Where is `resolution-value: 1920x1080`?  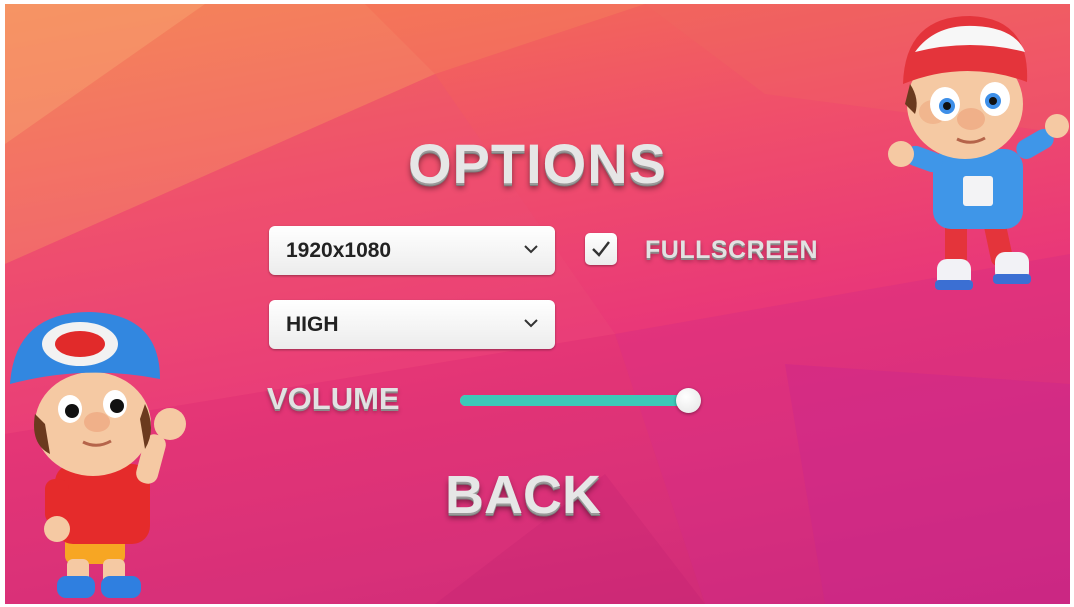 resolution-value: 1920x1080 is located at coordinates (339, 250).